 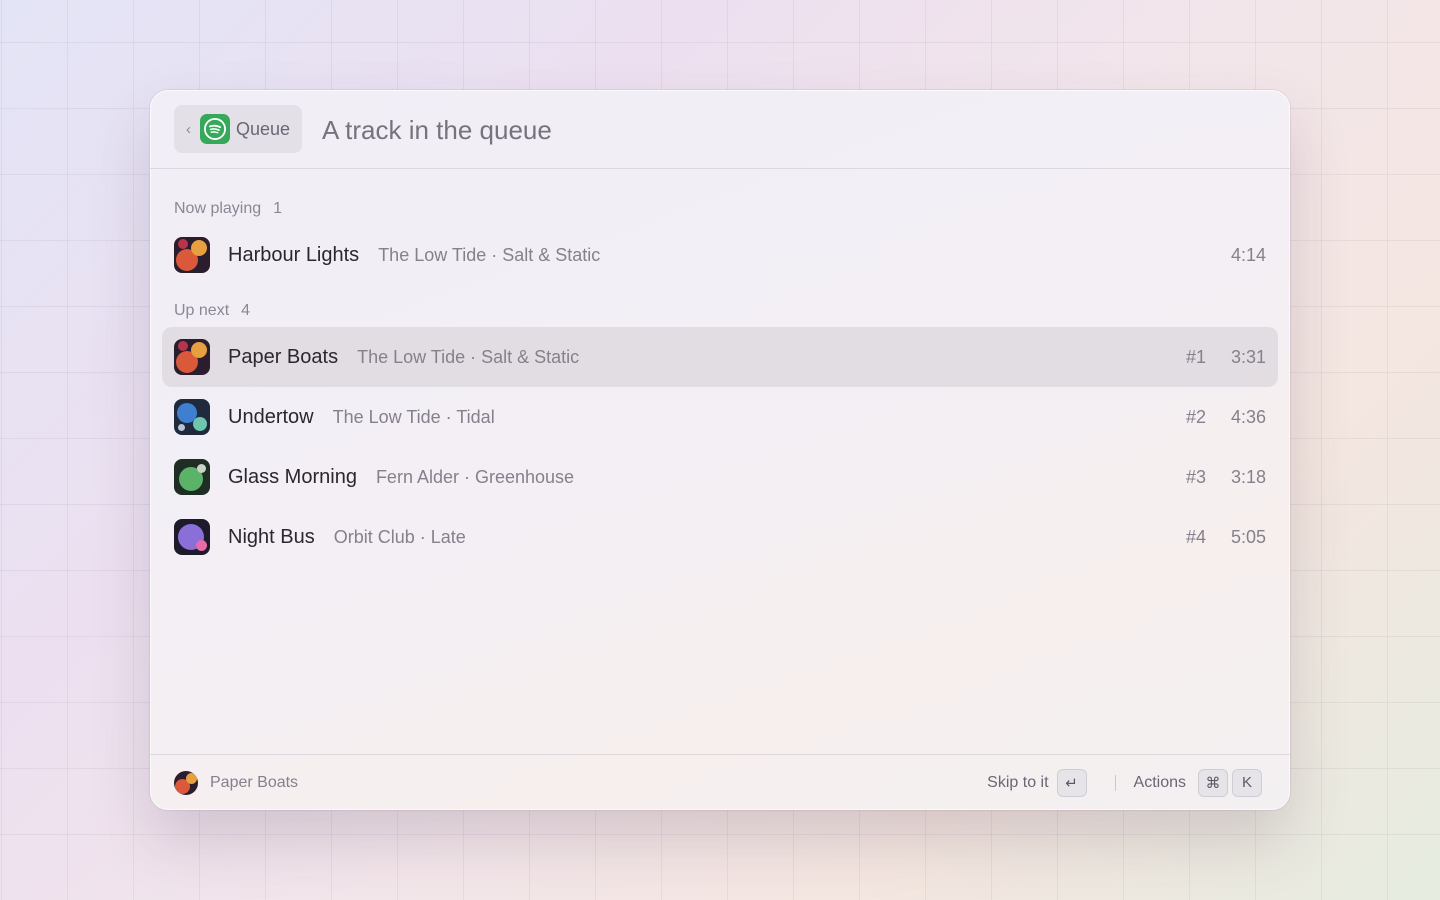 What do you see at coordinates (1195, 536) in the screenshot?
I see `queue-position: #4` at bounding box center [1195, 536].